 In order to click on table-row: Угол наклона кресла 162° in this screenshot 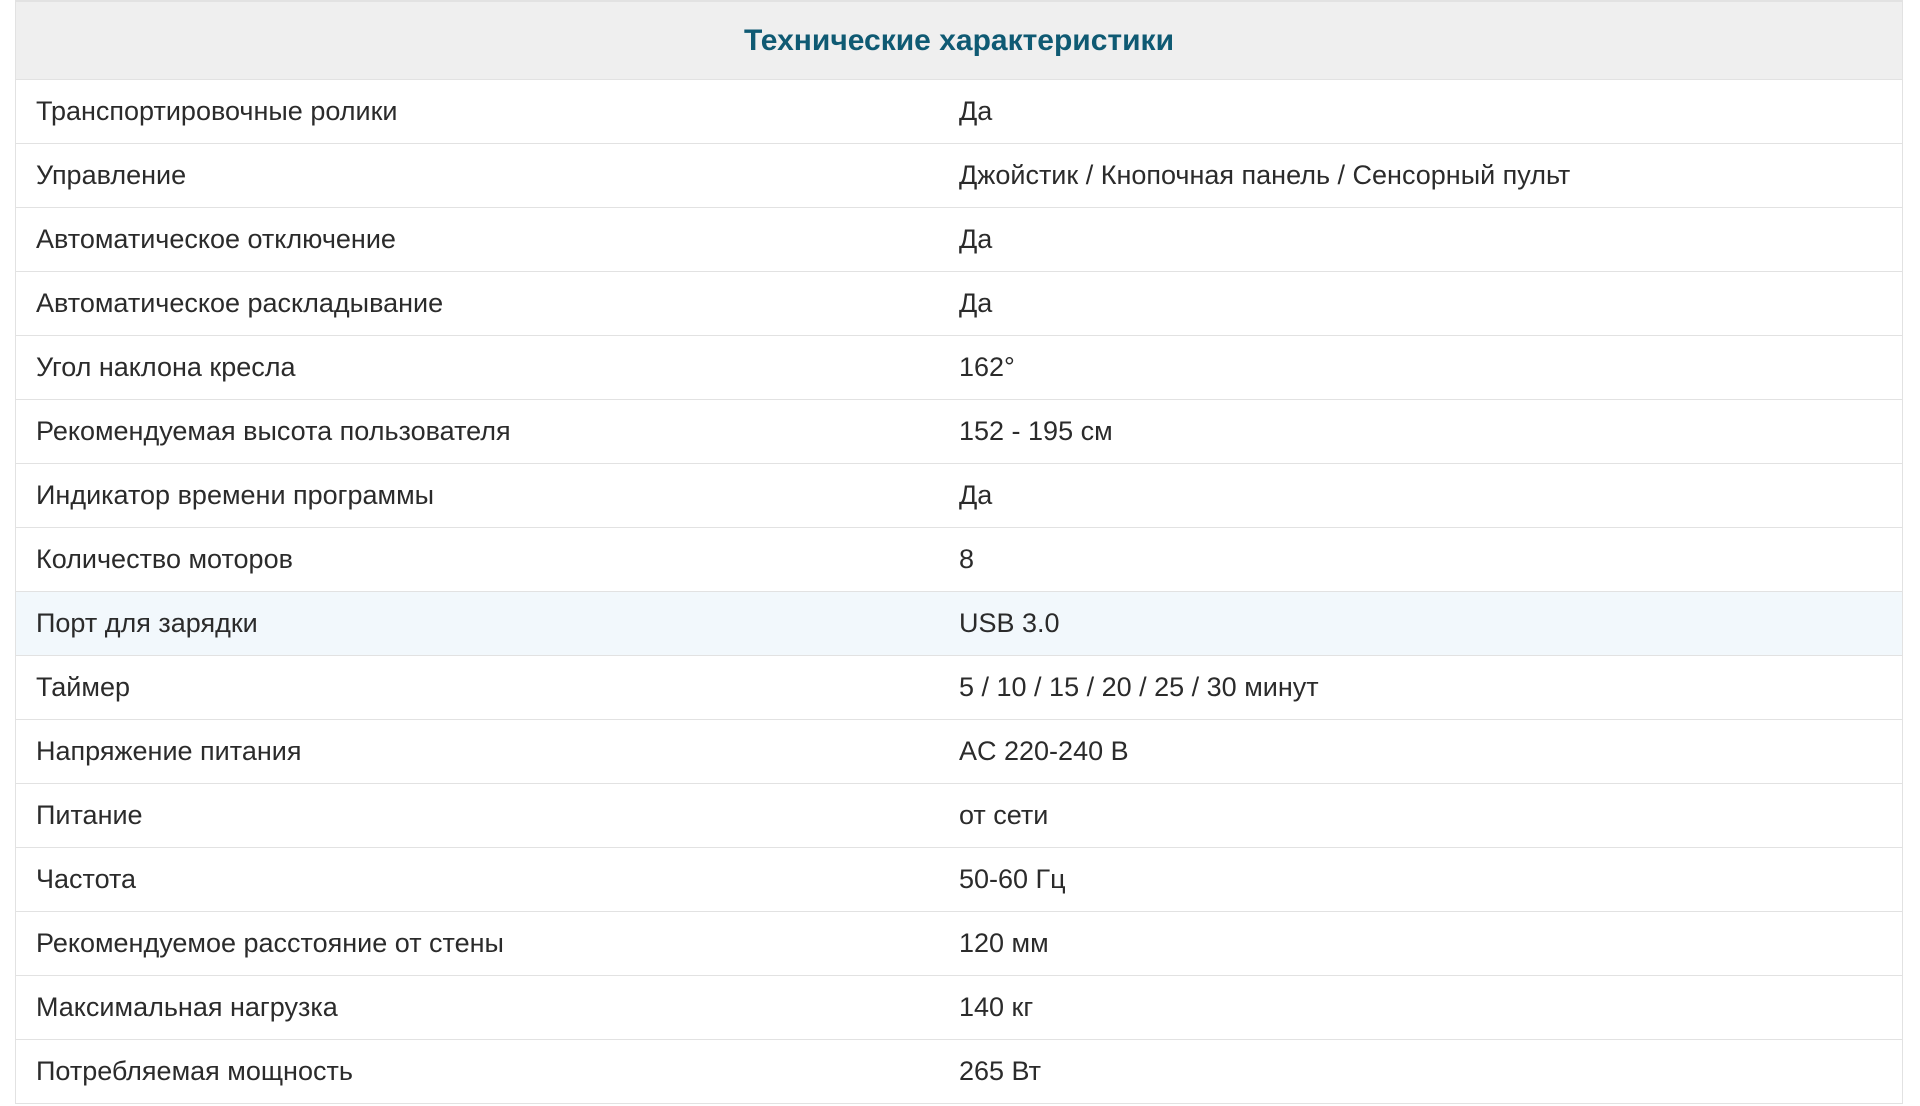, I will do `click(959, 367)`.